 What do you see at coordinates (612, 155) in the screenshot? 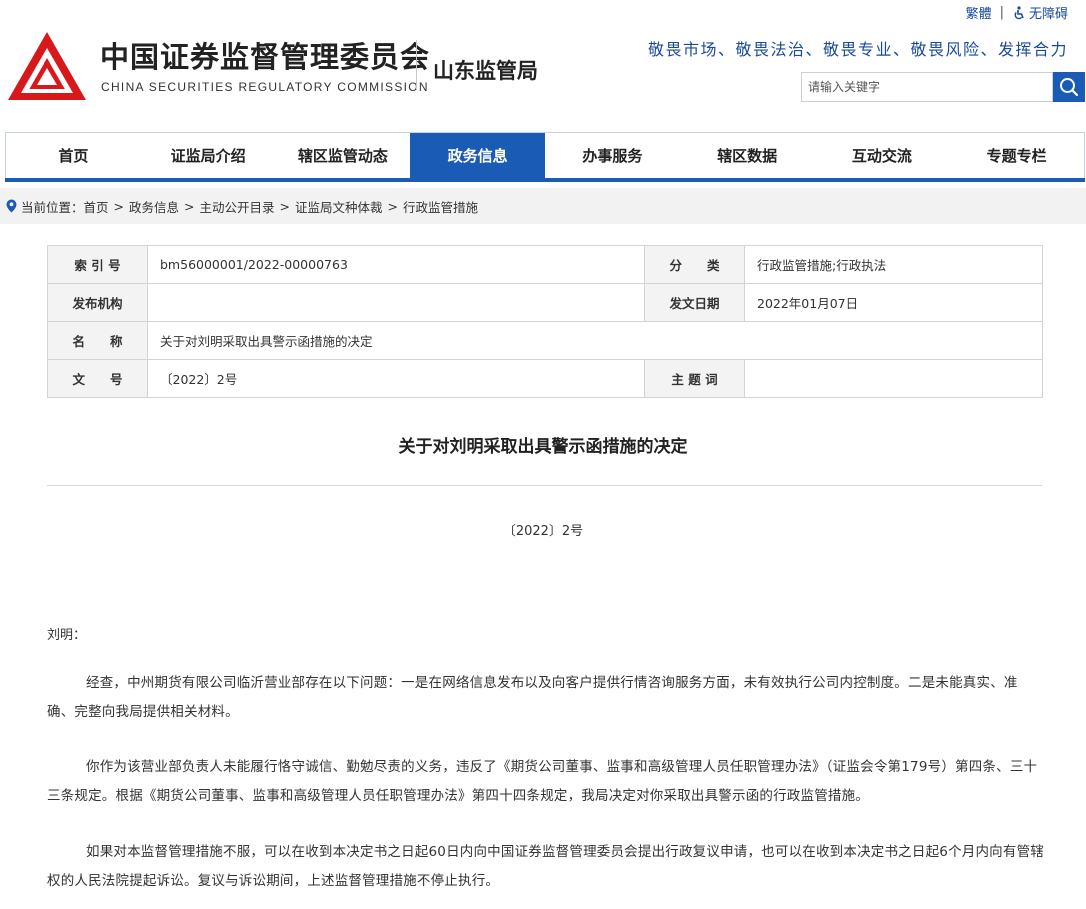
I see `nav-item-services: 办事服务` at bounding box center [612, 155].